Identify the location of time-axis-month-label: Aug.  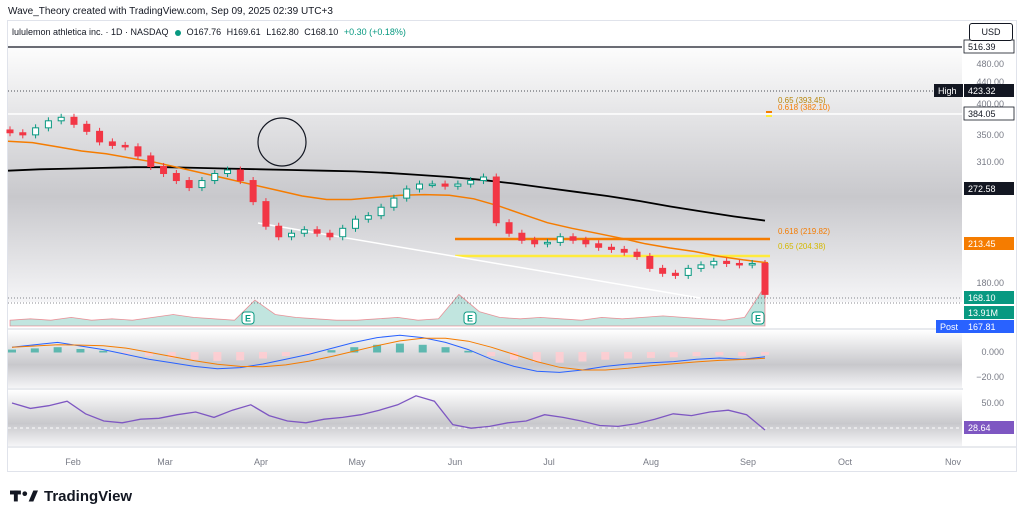
(651, 462).